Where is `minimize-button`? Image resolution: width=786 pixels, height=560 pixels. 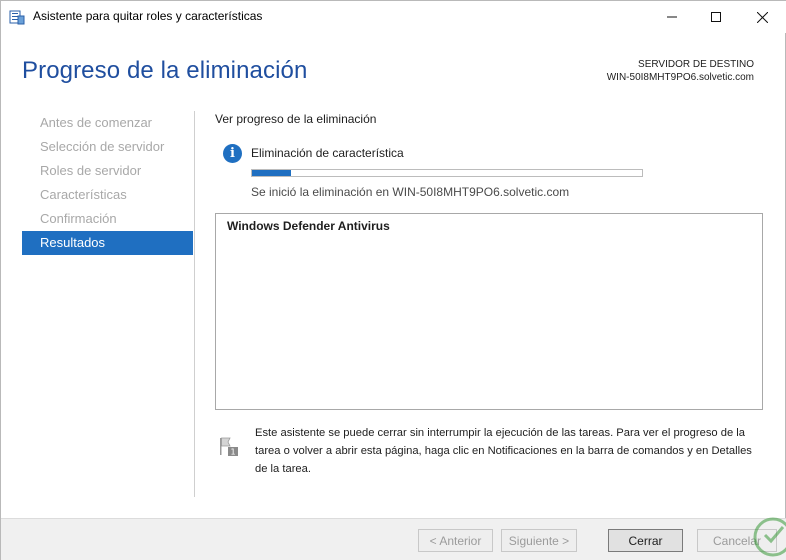
minimize-button is located at coordinates (672, 17).